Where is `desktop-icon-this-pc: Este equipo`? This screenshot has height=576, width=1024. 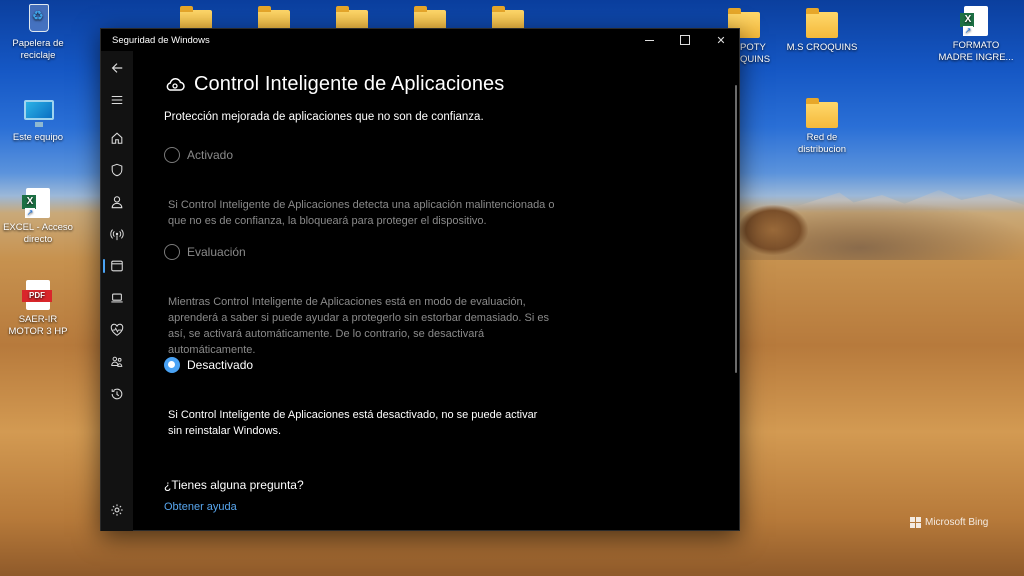 desktop-icon-this-pc: Este equipo is located at coordinates (38, 121).